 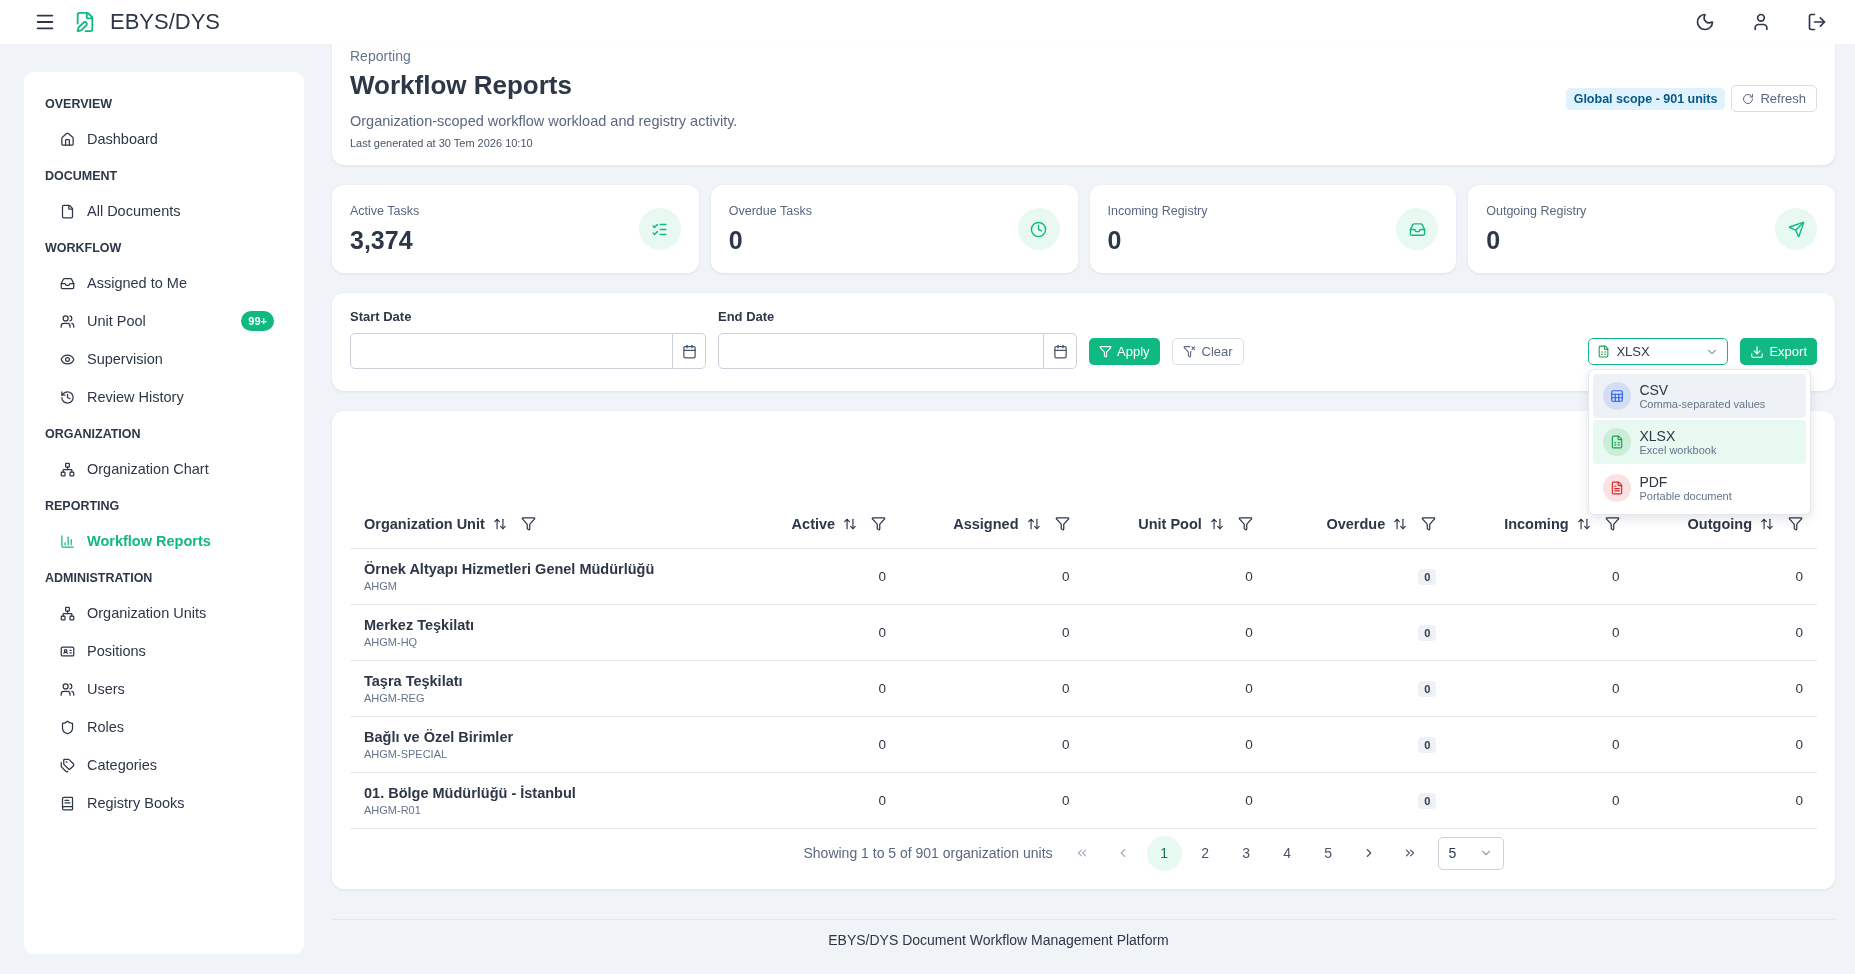 What do you see at coordinates (164, 765) in the screenshot?
I see `nav-item: Categories` at bounding box center [164, 765].